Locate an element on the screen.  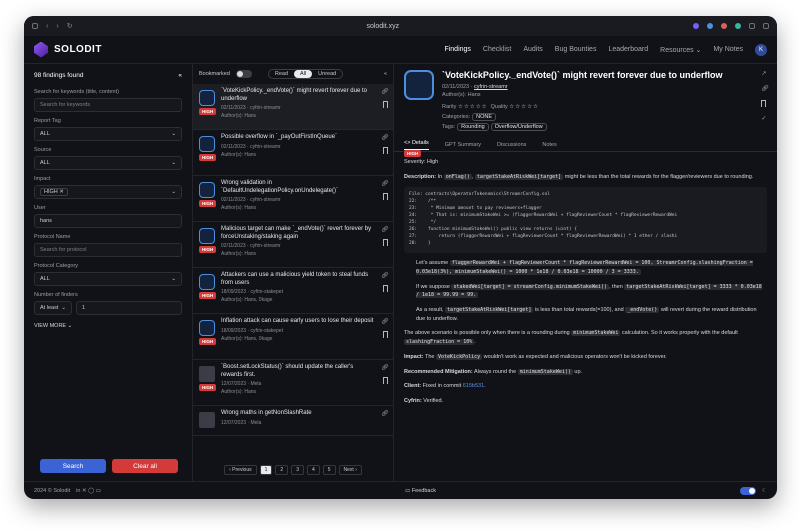
address-bar: solodit.xyz is located at coordinates (383, 26).